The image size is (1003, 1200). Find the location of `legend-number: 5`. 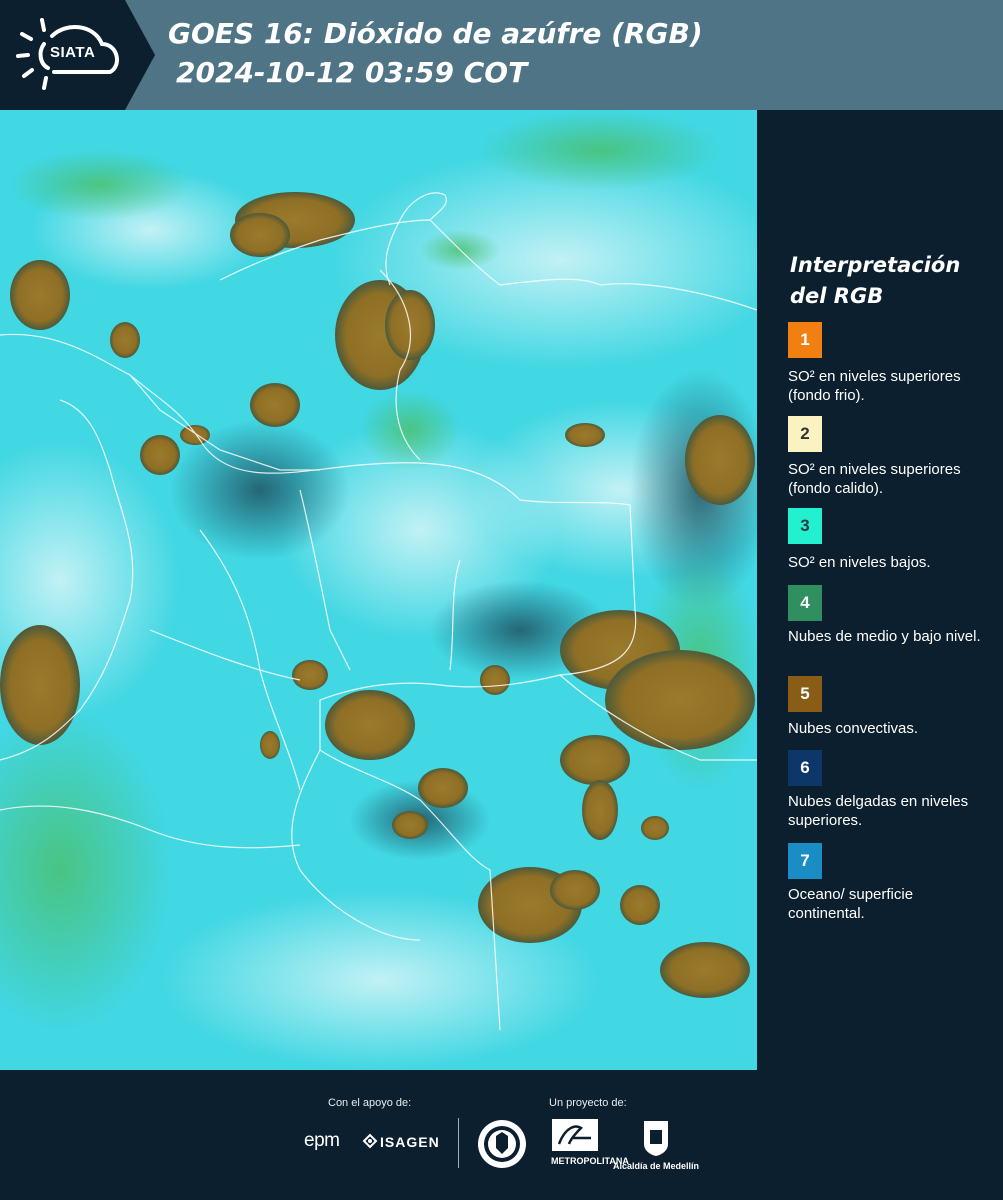

legend-number: 5 is located at coordinates (805, 693).